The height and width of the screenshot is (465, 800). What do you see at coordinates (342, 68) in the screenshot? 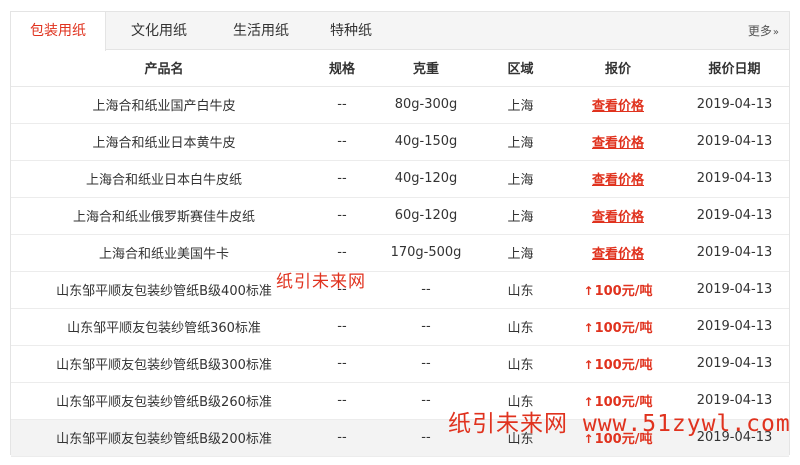
I see `column-header-spec: 规格` at bounding box center [342, 68].